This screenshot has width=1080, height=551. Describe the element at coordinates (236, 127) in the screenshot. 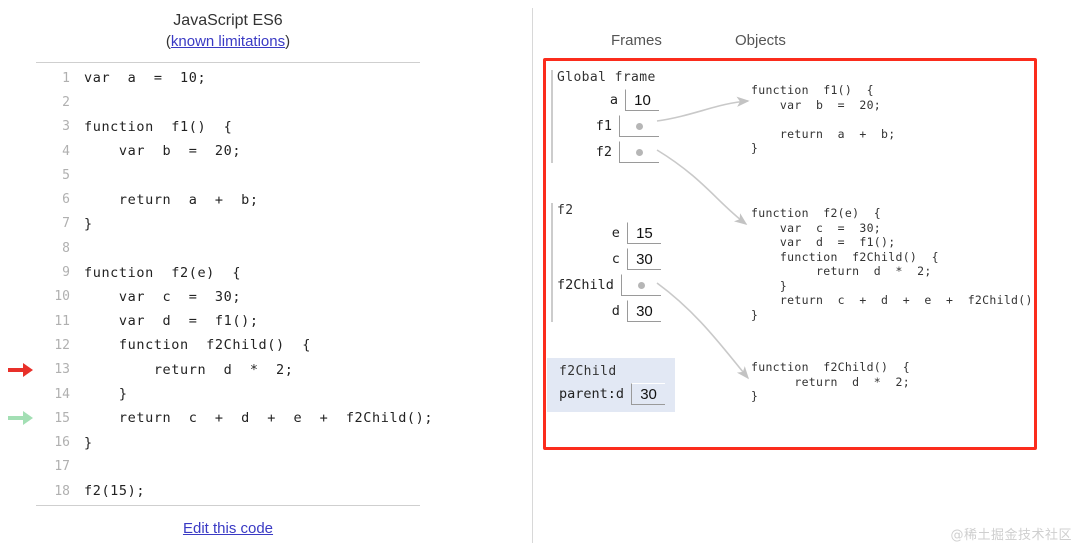

I see `code-line: 3 function f1() {` at that location.